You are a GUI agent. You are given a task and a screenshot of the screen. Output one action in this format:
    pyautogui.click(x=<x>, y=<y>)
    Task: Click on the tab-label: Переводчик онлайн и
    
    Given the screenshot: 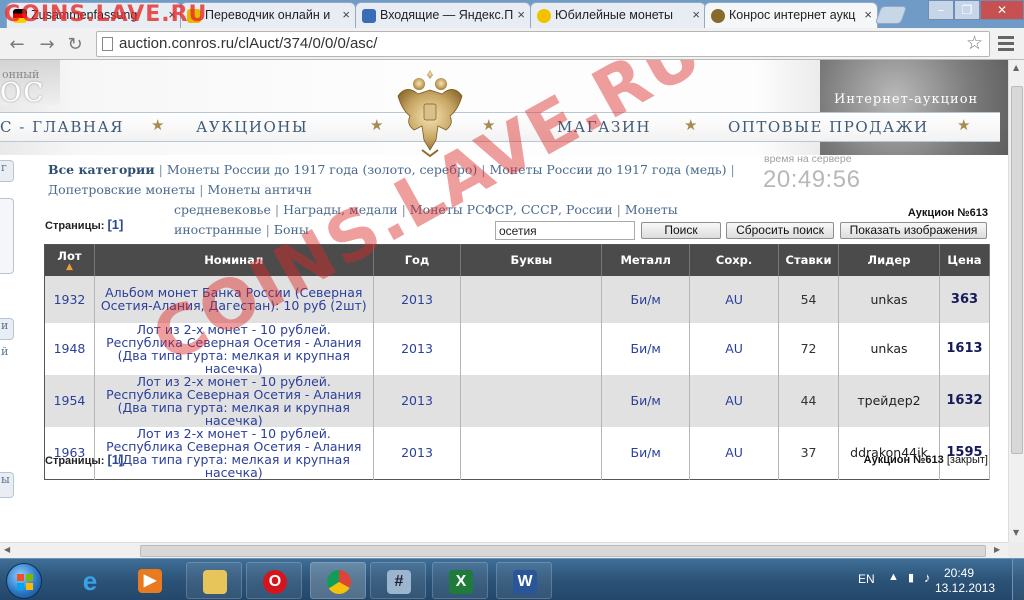 What is the action you would take?
    pyautogui.click(x=268, y=15)
    